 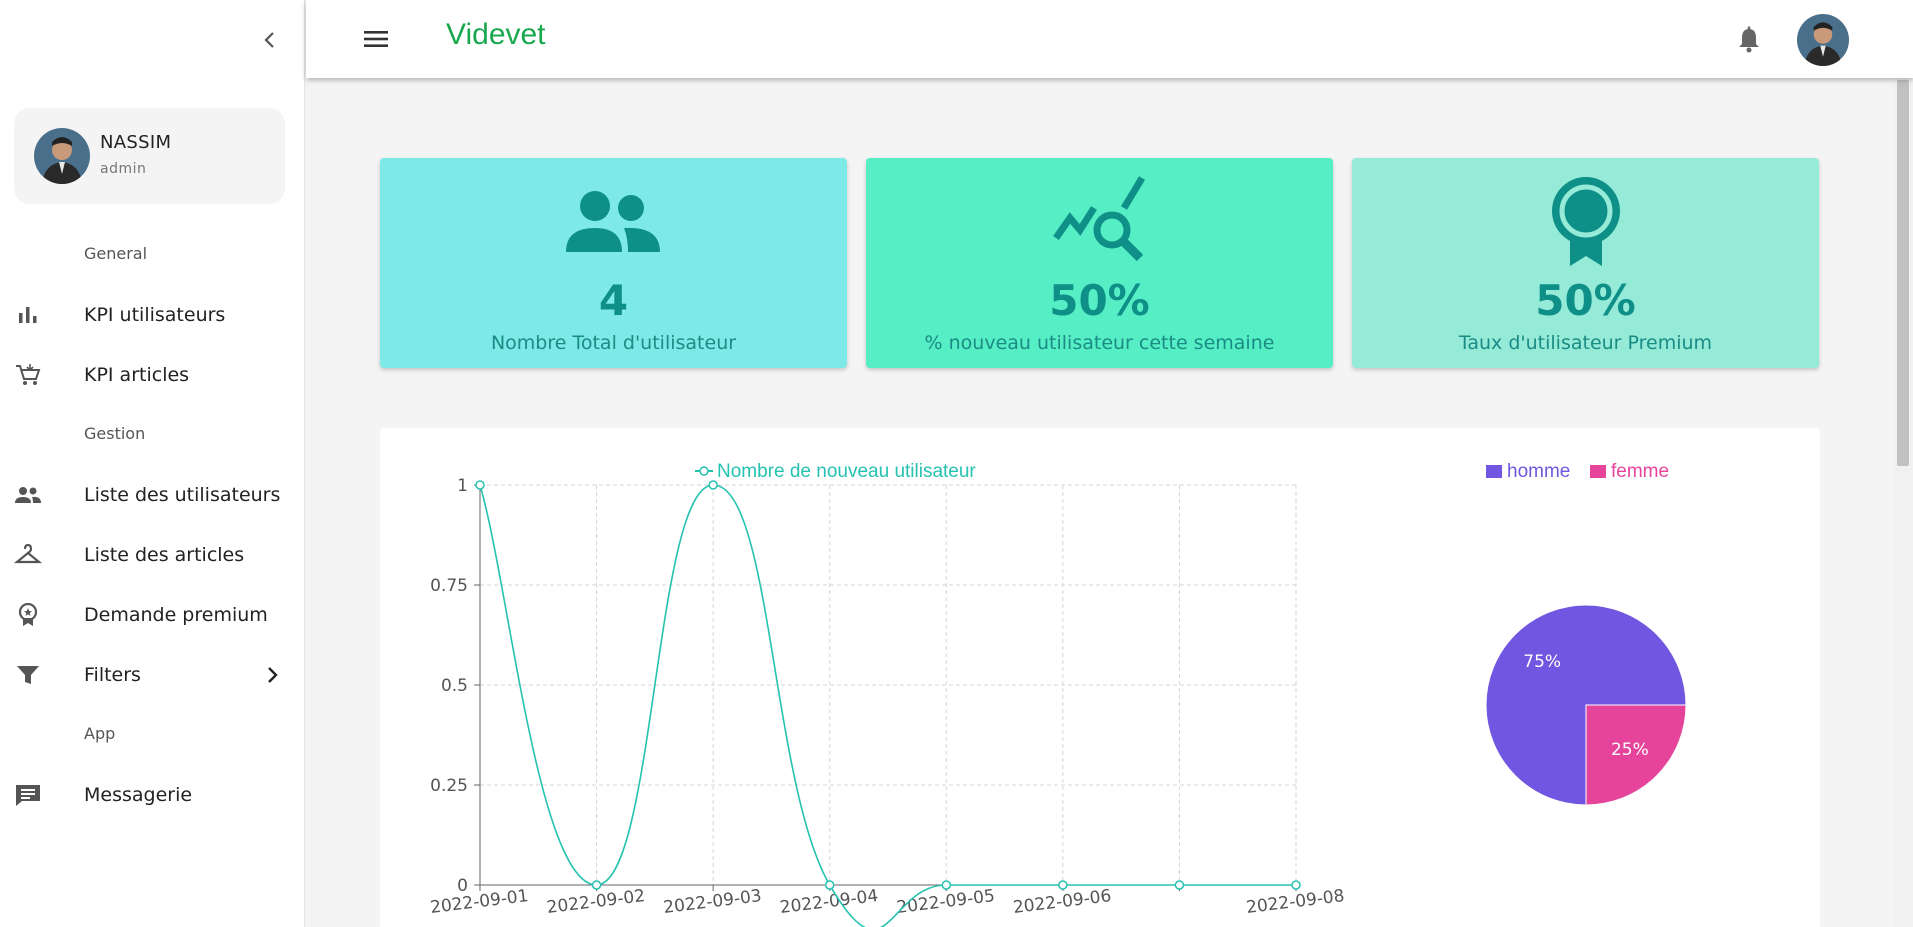 I want to click on section-title-gestion: Gestion, so click(x=115, y=433).